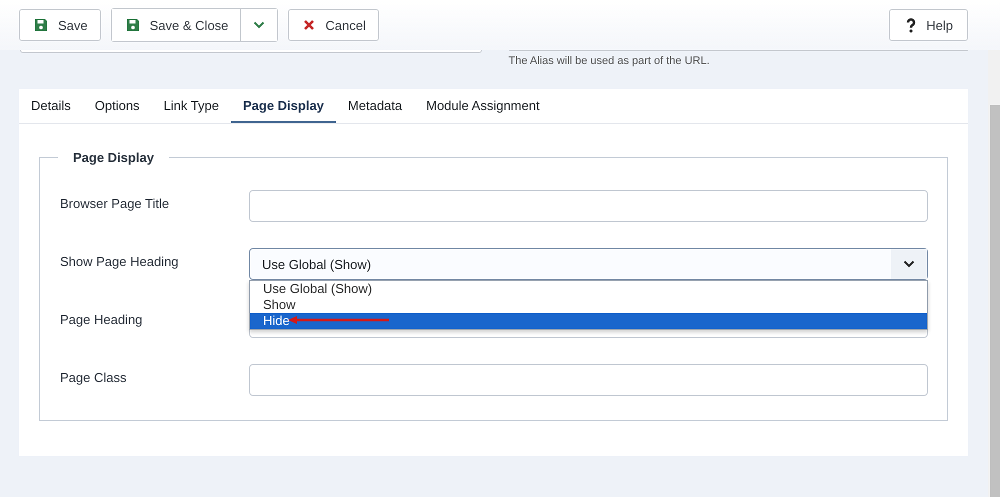  I want to click on save-button: Save, so click(60, 25).